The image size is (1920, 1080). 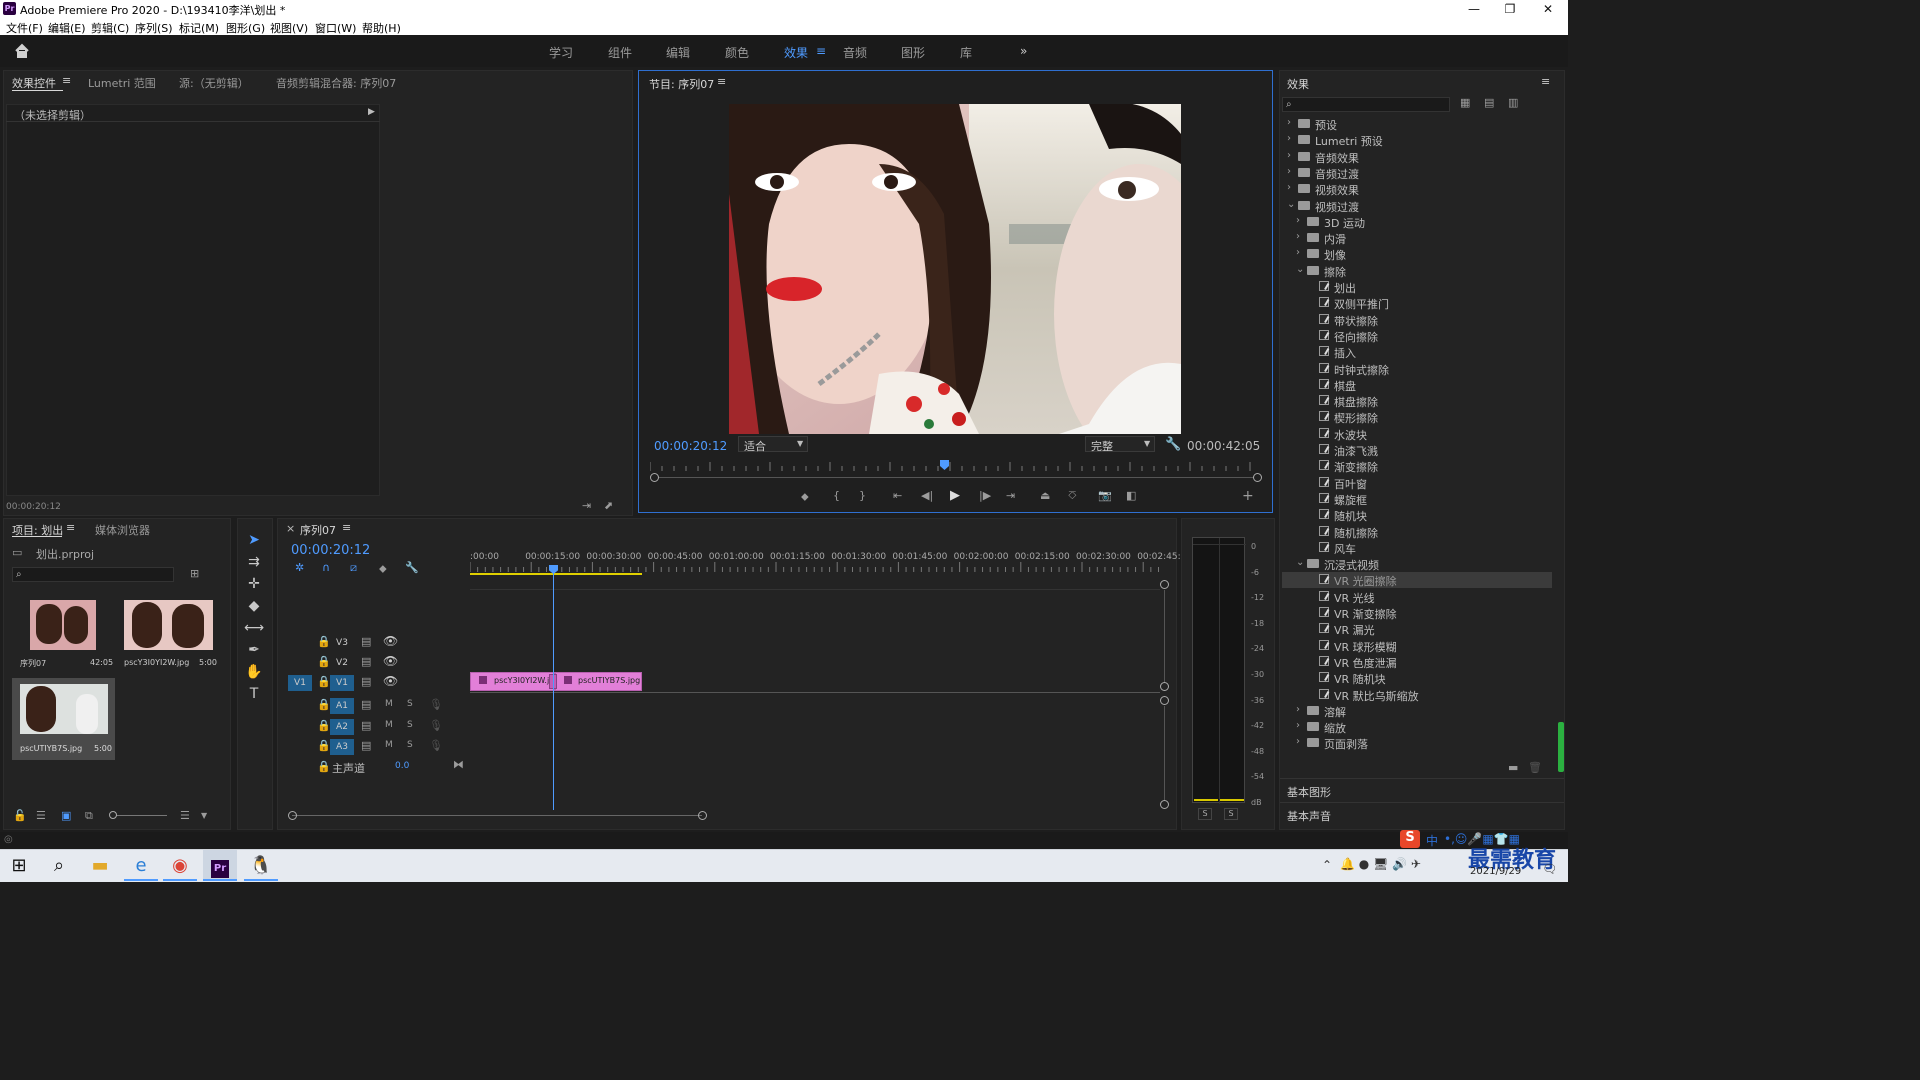 I want to click on effect-folder: › 溶解, so click(x=1417, y=711).